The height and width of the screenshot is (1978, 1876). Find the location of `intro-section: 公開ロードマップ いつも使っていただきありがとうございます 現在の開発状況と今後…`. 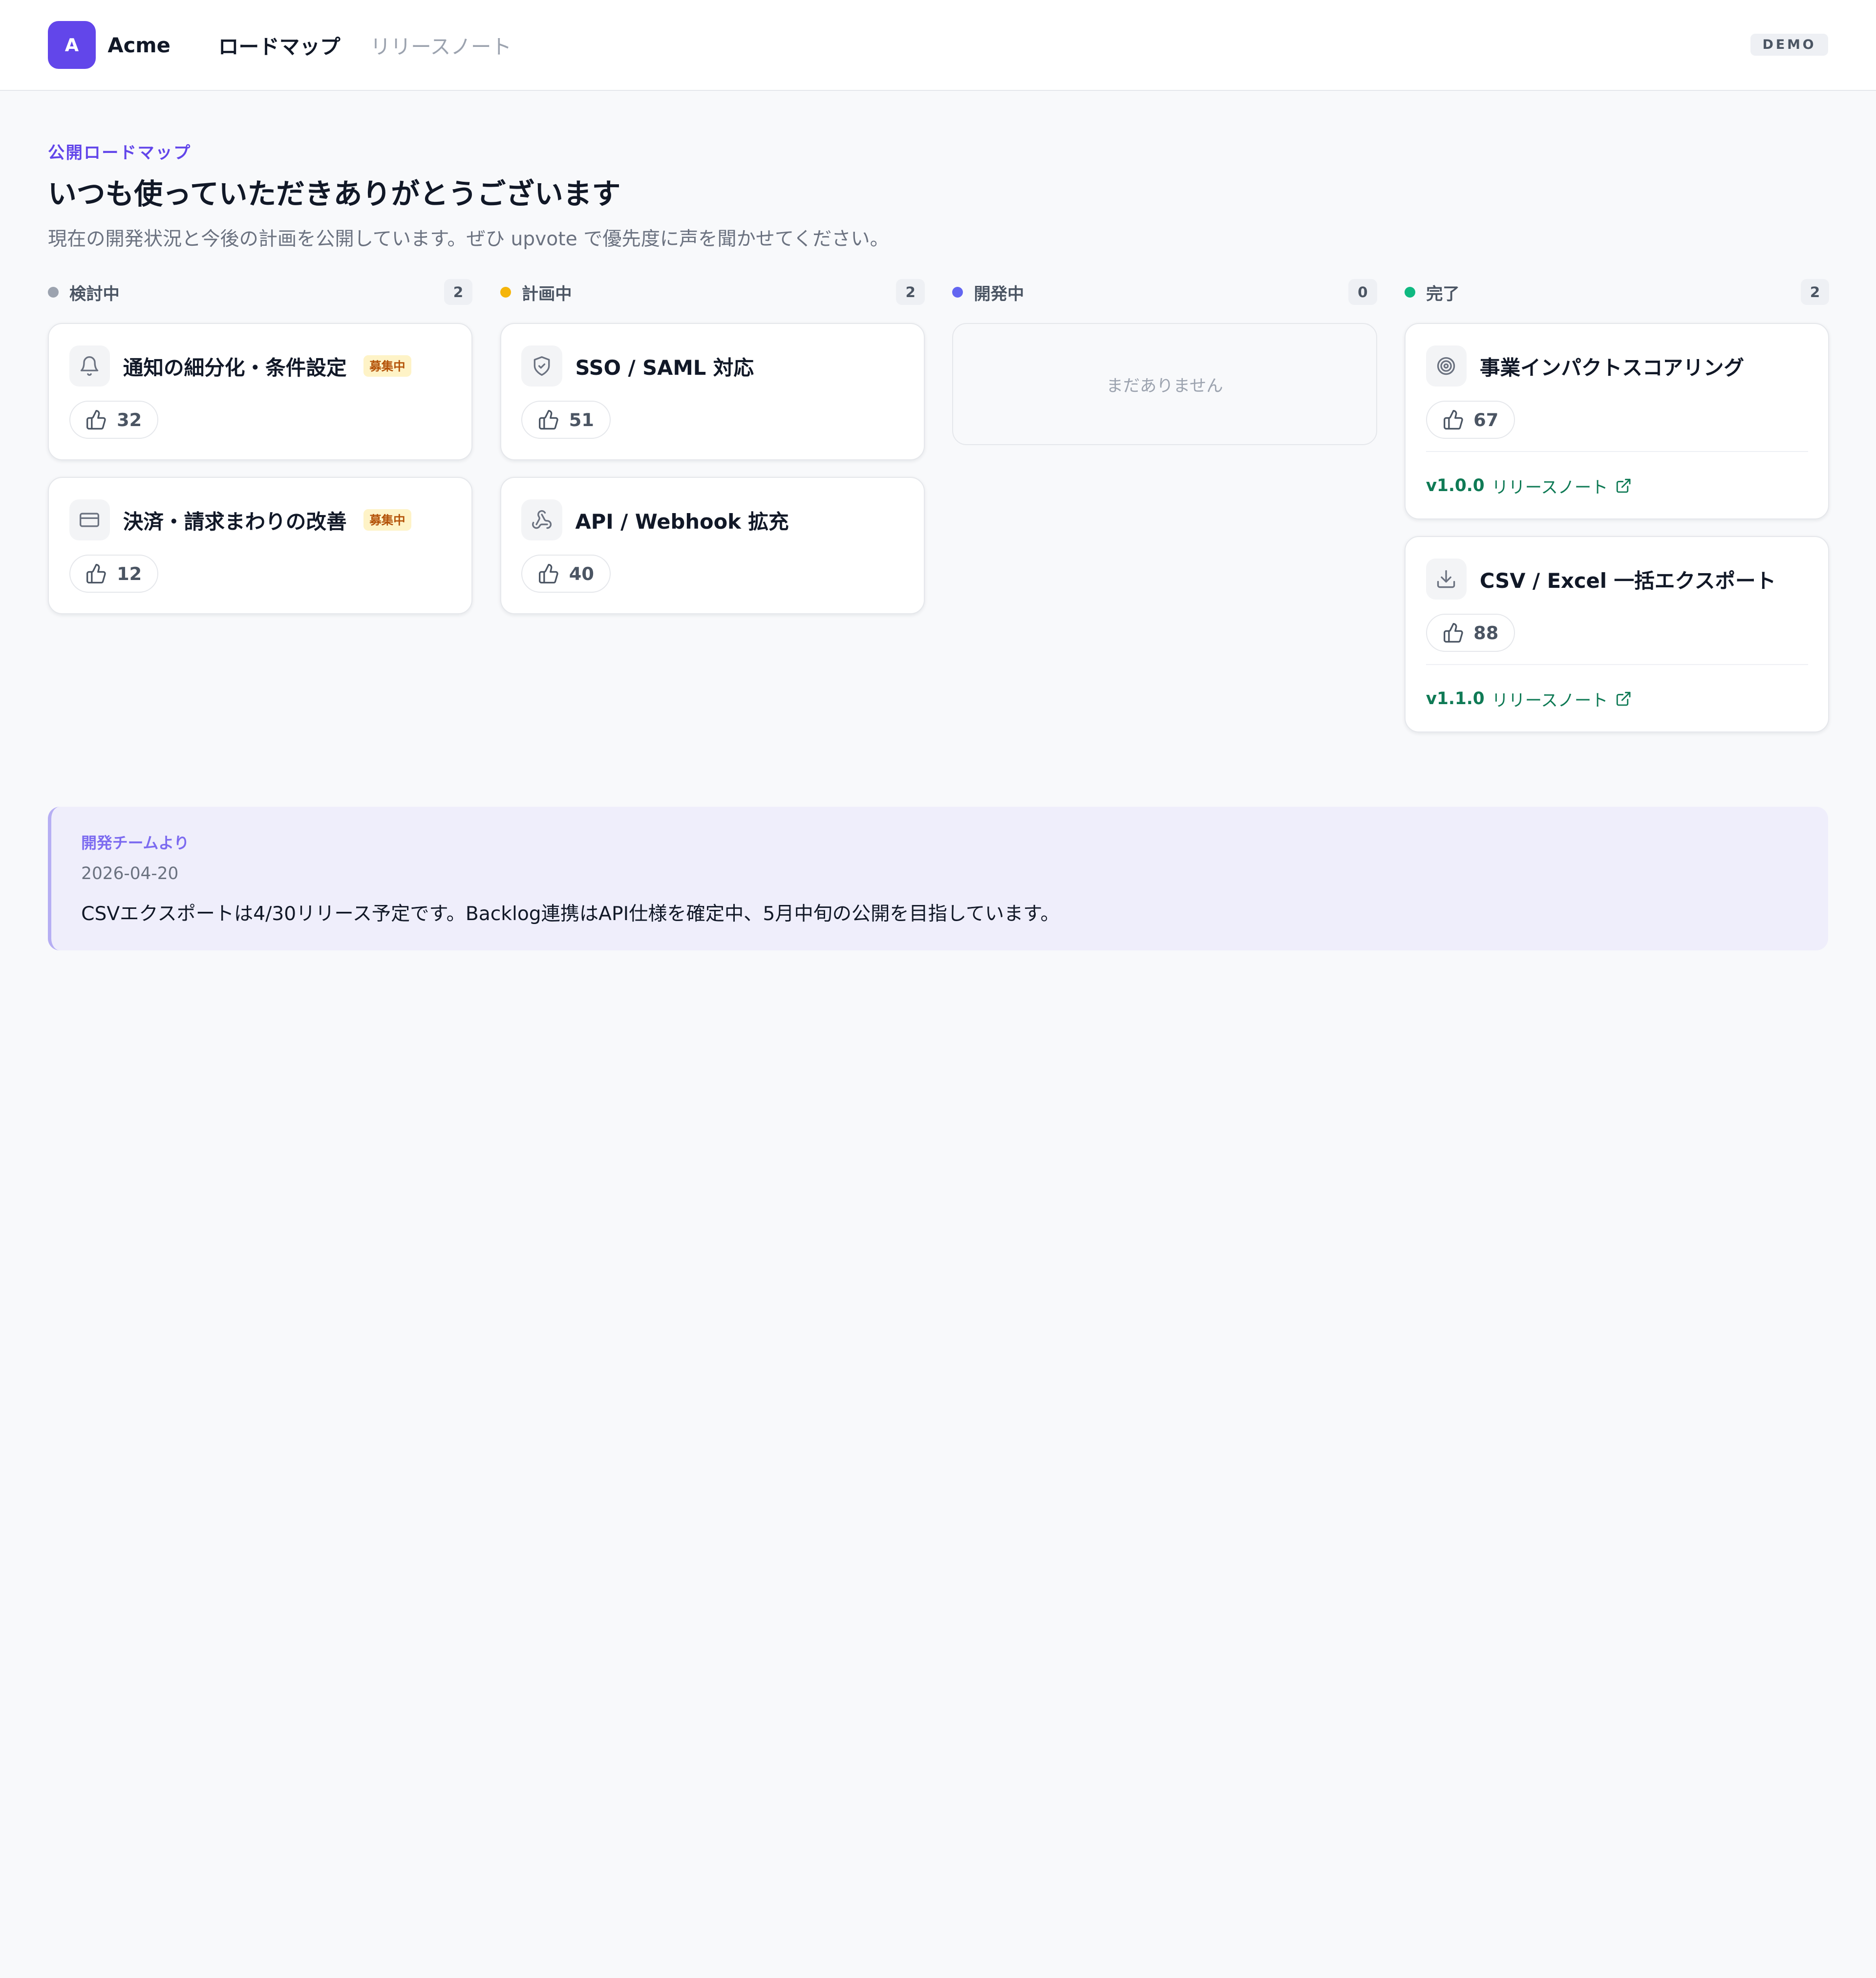

intro-section: 公開ロードマップ いつも使っていただきありがとうございます 現在の開発状況と今後… is located at coordinates (938, 171).